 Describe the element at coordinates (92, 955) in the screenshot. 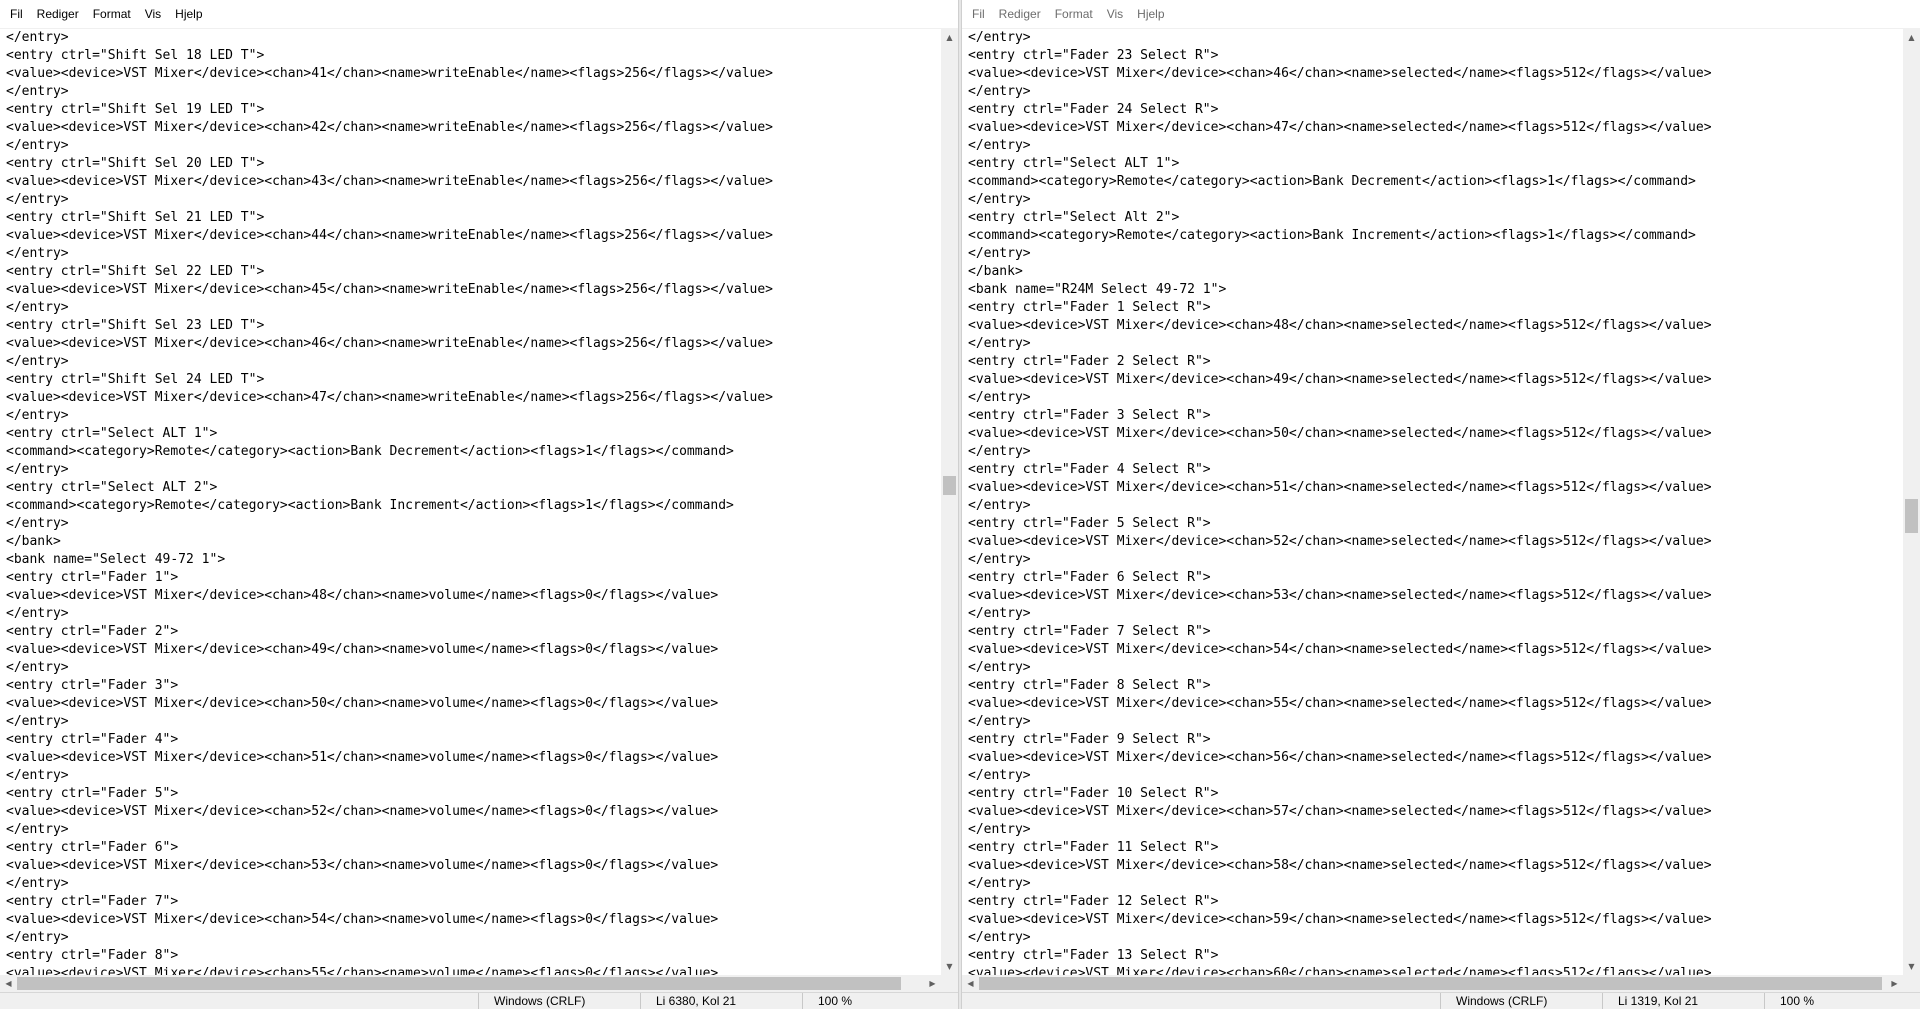

I see `text-line: <entry ctrl="Fader 8">` at that location.